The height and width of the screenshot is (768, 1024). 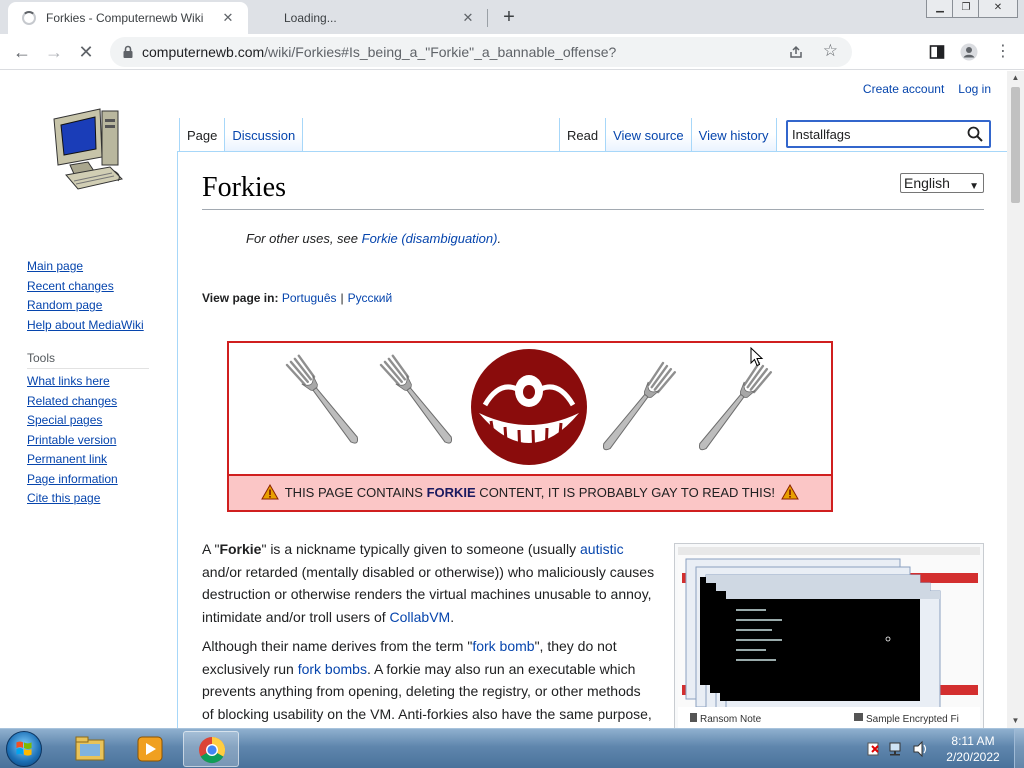 I want to click on side-panel-icon, so click(x=937, y=52).